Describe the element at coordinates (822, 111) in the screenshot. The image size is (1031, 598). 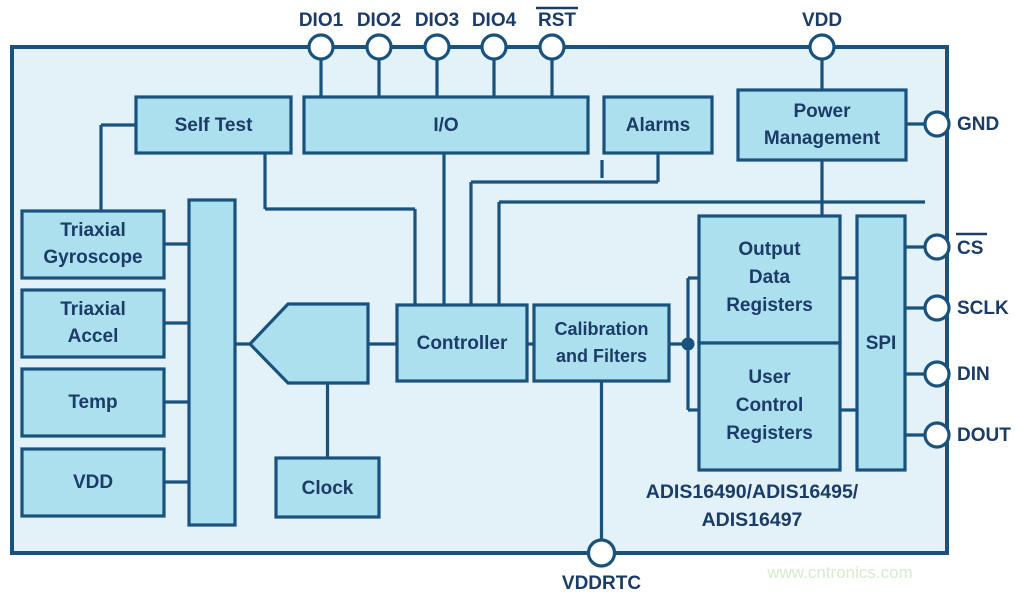
I see `block-label-power-line1: Power` at that location.